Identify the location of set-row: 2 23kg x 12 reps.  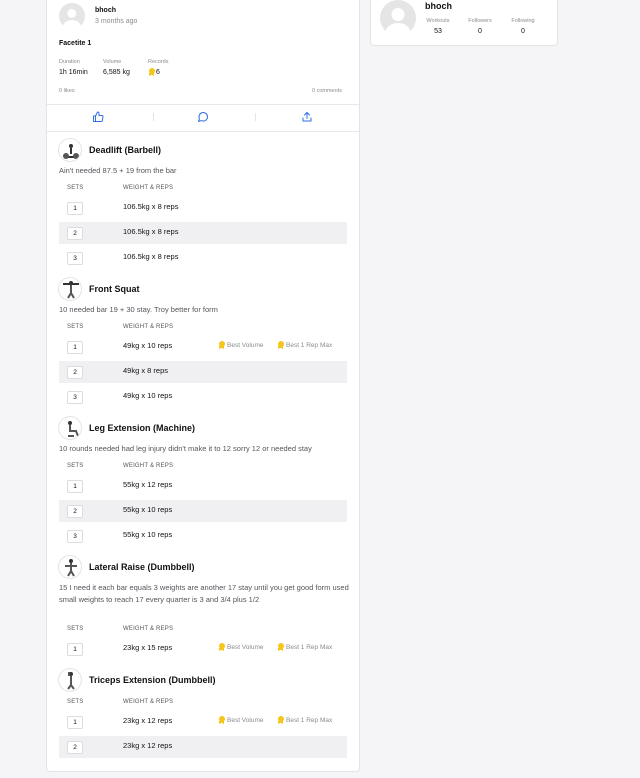
(203, 747).